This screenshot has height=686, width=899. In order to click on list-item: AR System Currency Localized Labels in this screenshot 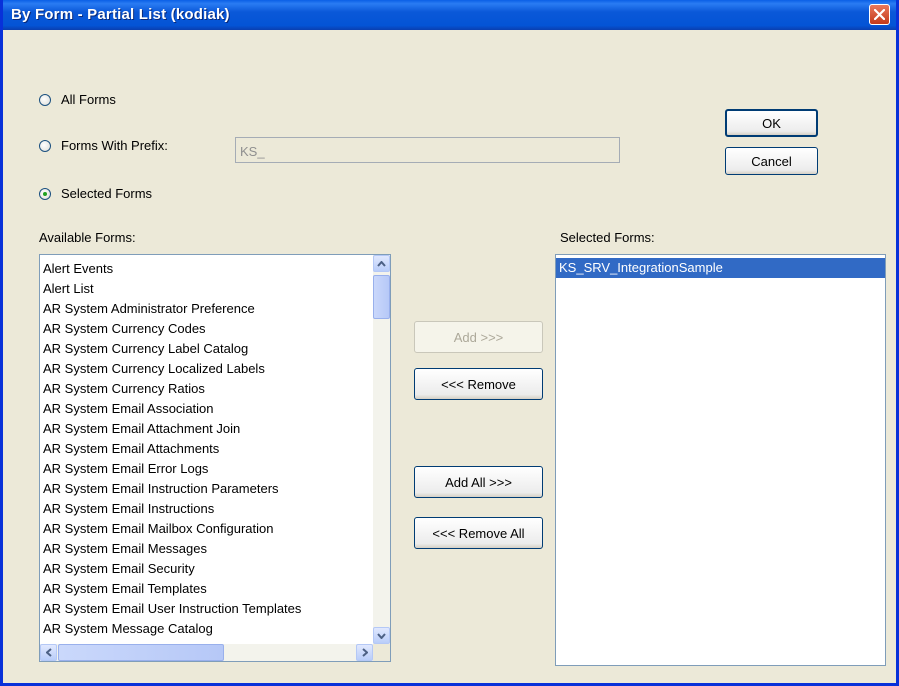, I will do `click(215, 369)`.